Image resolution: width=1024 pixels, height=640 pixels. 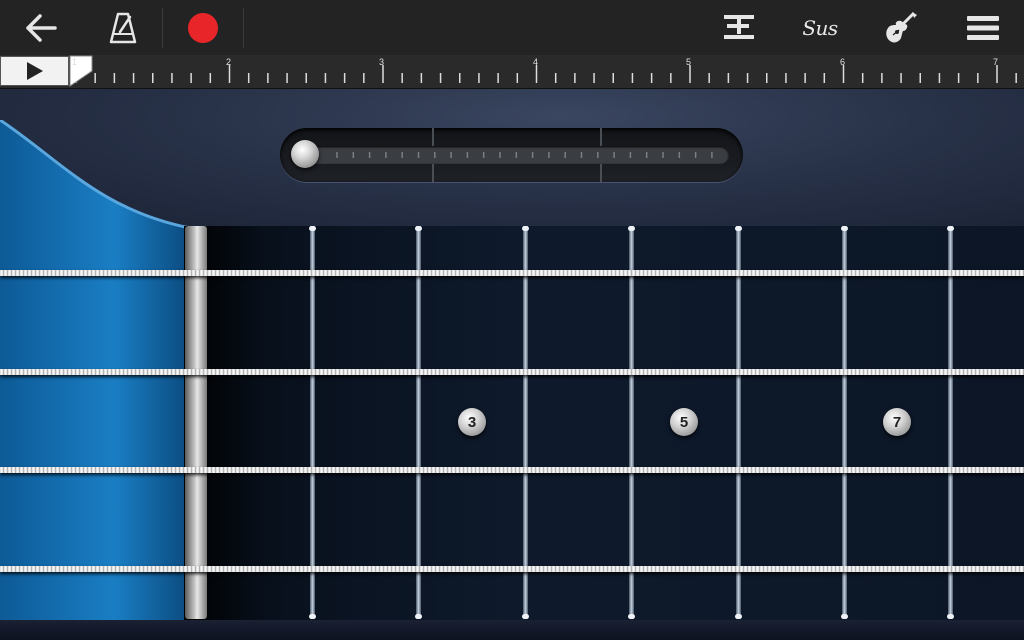 What do you see at coordinates (684, 422) in the screenshot?
I see `fret-marker-5: 5` at bounding box center [684, 422].